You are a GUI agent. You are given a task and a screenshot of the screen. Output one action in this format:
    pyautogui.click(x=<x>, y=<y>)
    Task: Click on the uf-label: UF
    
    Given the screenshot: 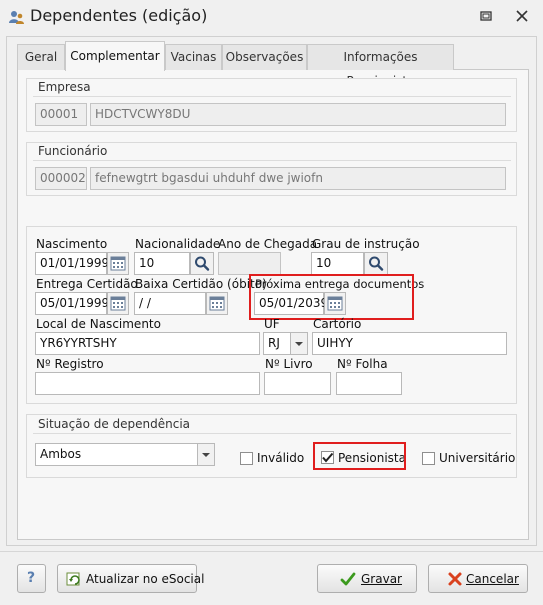 What is the action you would take?
    pyautogui.click(x=272, y=324)
    